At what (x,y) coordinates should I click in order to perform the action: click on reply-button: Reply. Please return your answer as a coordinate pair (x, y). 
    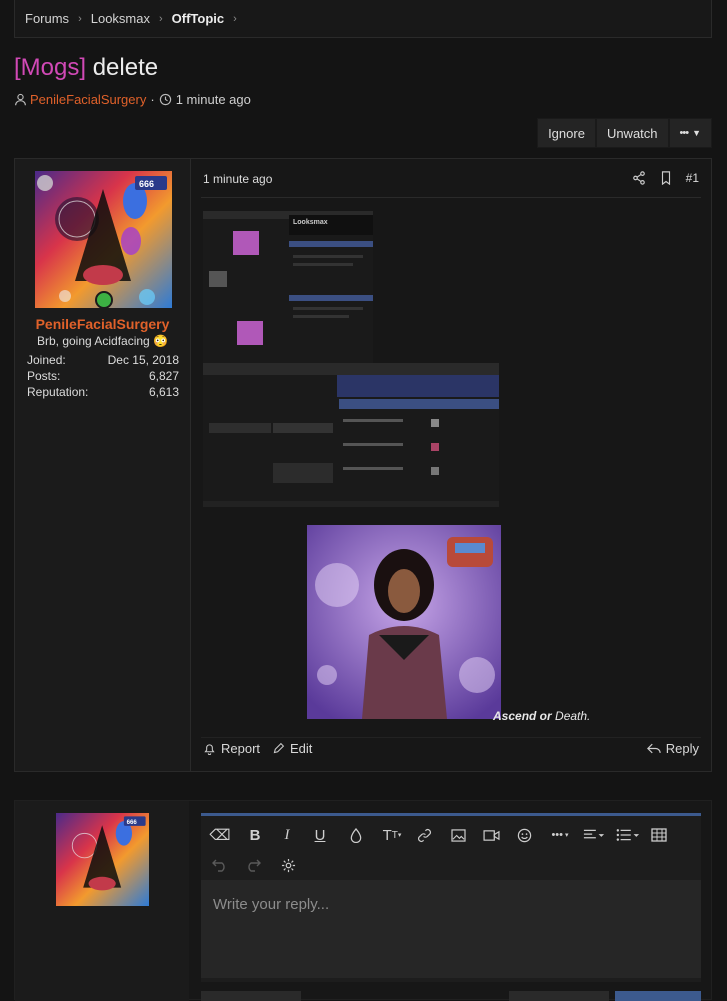
    Looking at the image, I should click on (672, 748).